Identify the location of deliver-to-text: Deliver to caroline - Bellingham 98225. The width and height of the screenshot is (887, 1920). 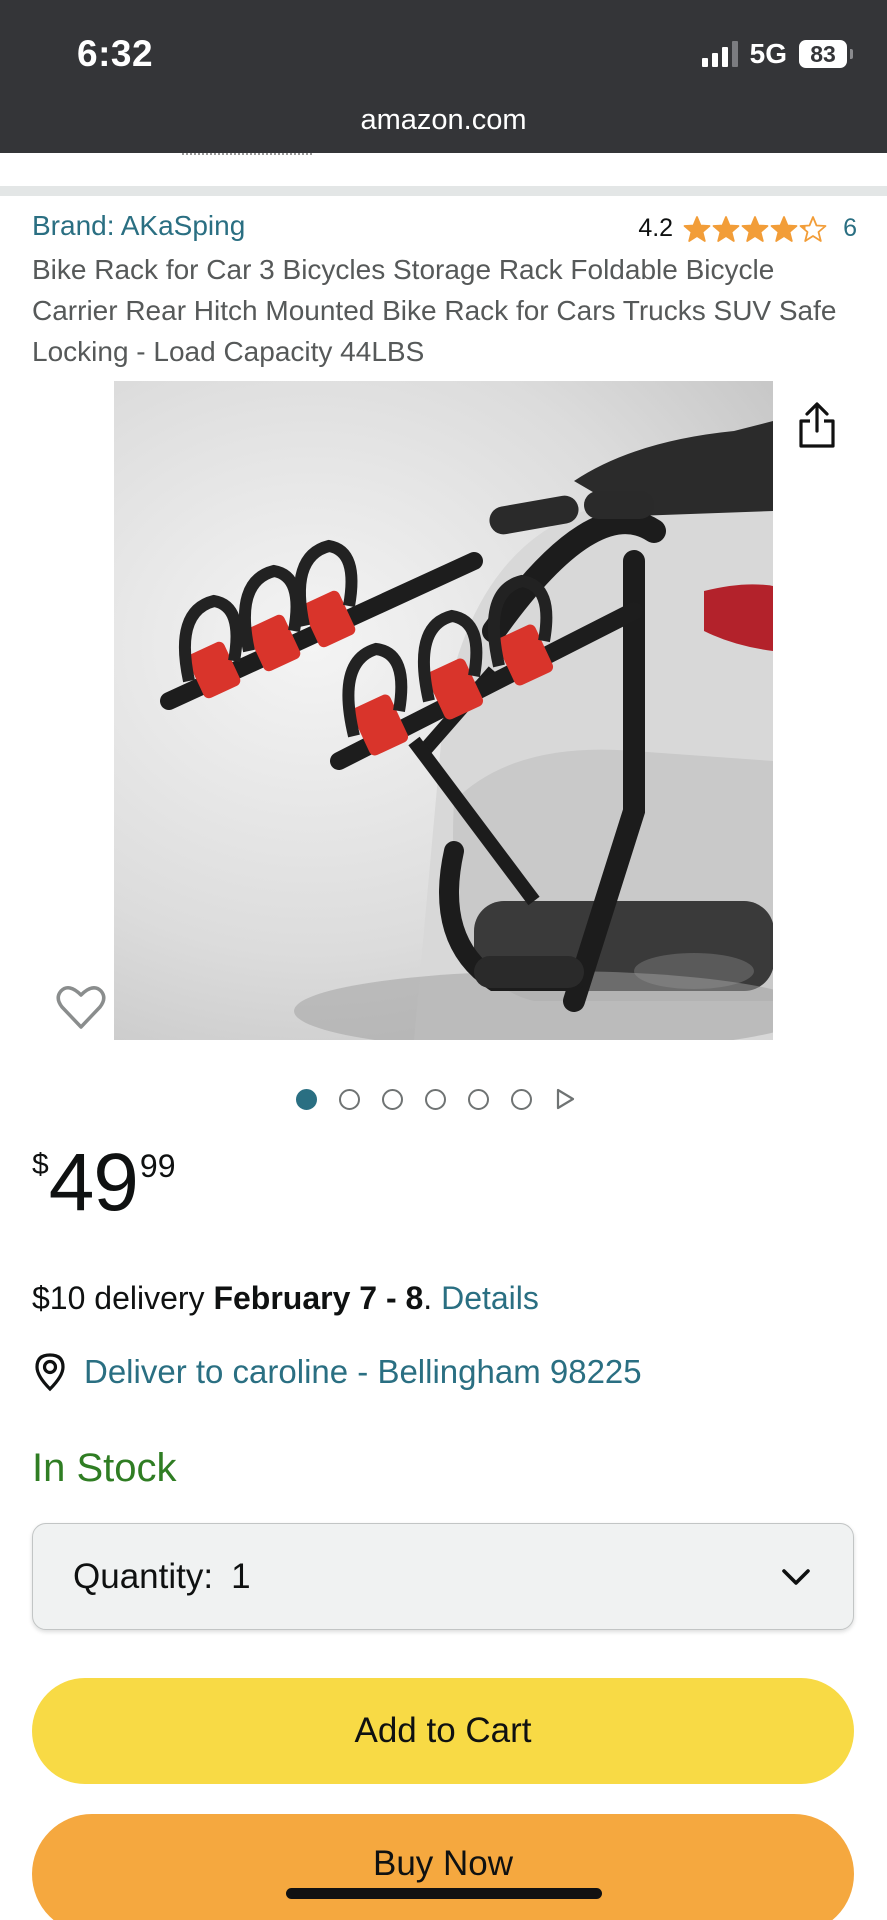
(363, 1372).